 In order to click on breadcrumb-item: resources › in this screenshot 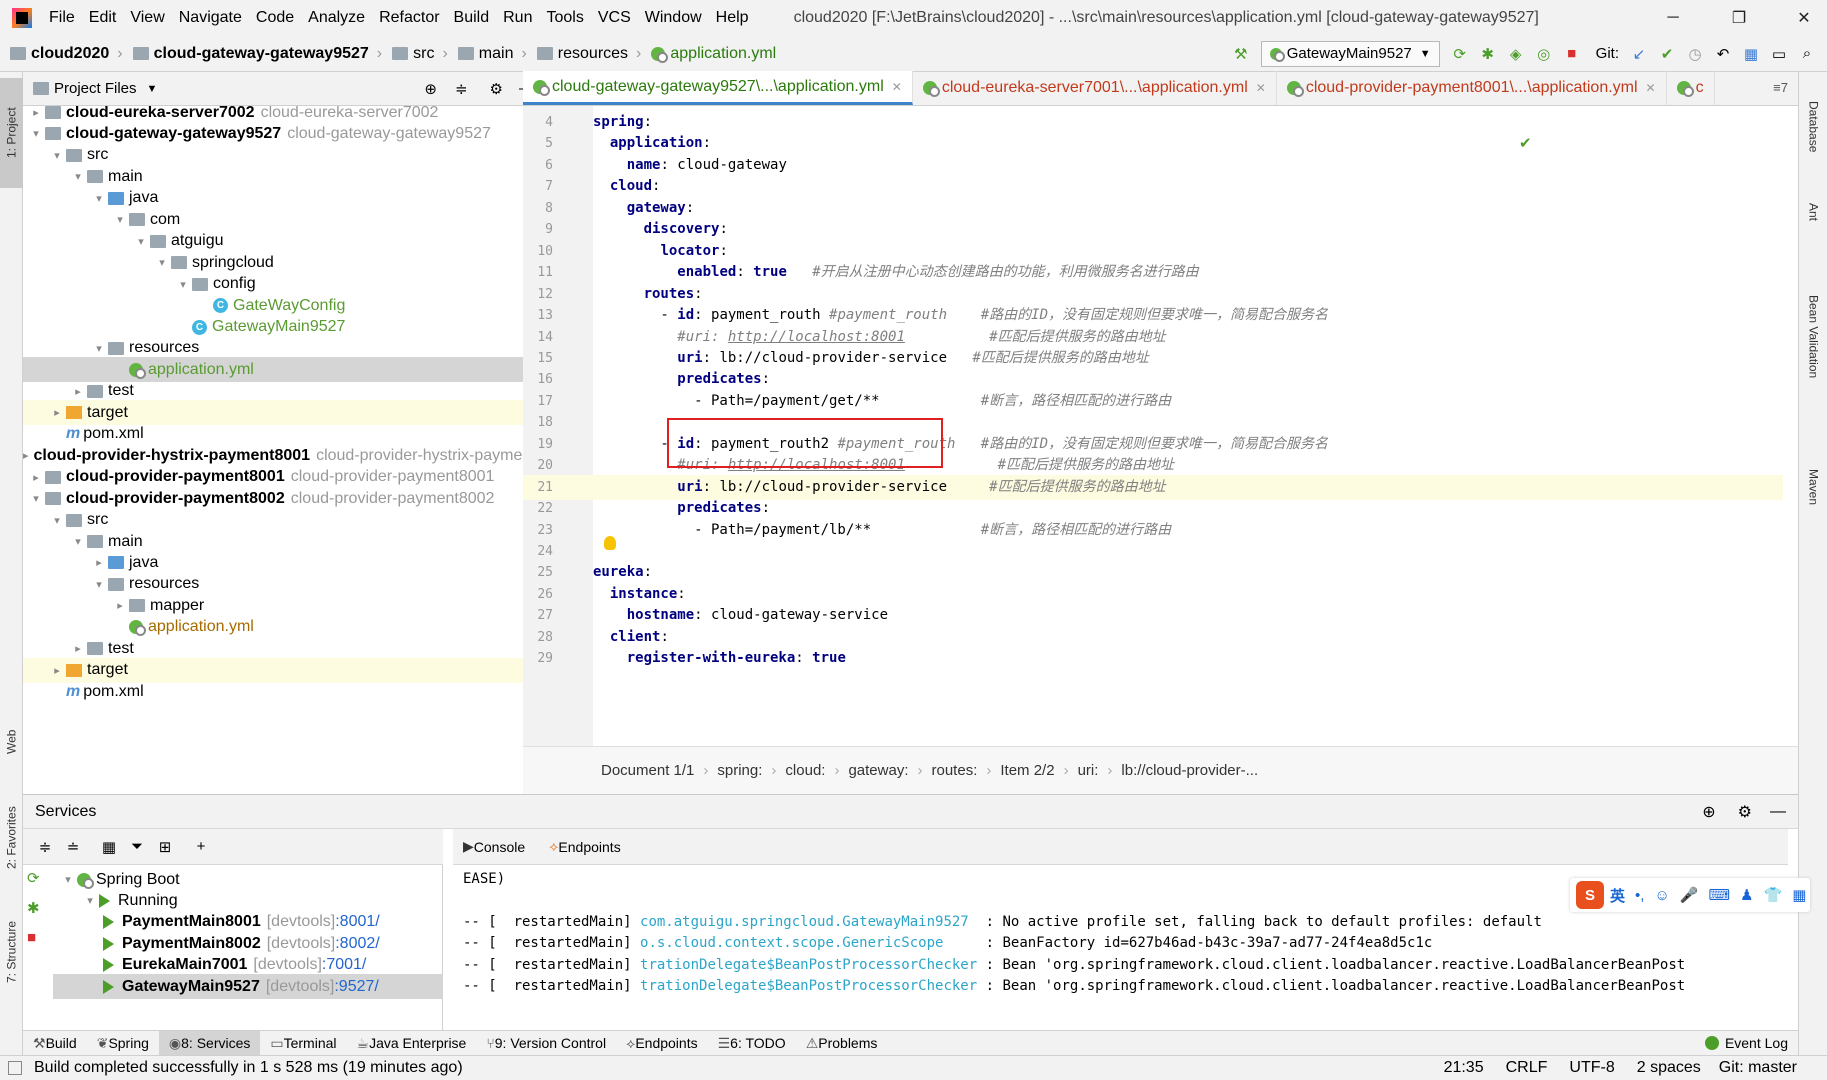, I will do `click(588, 54)`.